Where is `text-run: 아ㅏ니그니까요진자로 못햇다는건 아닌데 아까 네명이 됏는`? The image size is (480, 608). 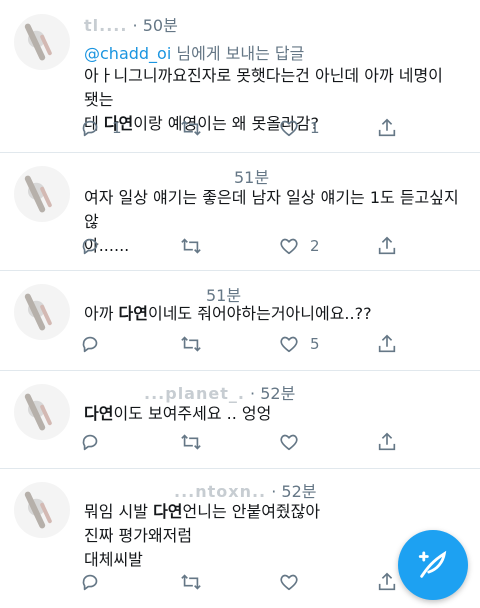 text-run: 아ㅏ니그니까요진자로 못햇다는건 아닌데 아까 네명이 됏는 is located at coordinates (263, 87).